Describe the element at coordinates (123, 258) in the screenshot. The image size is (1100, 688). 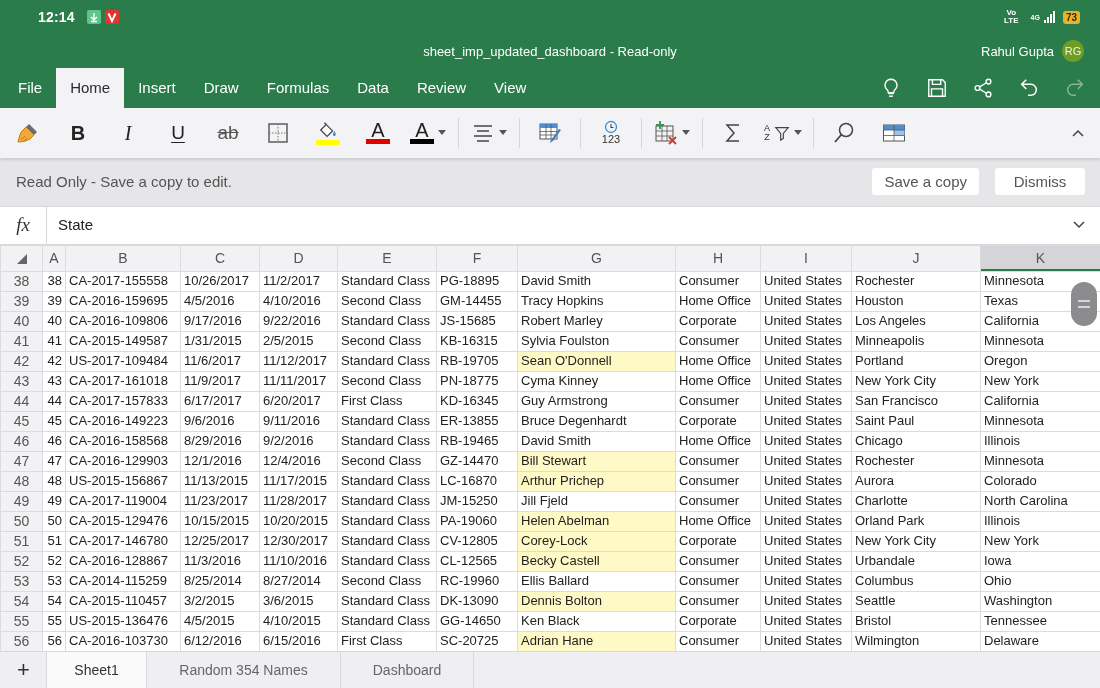
I see `column-header: B` at that location.